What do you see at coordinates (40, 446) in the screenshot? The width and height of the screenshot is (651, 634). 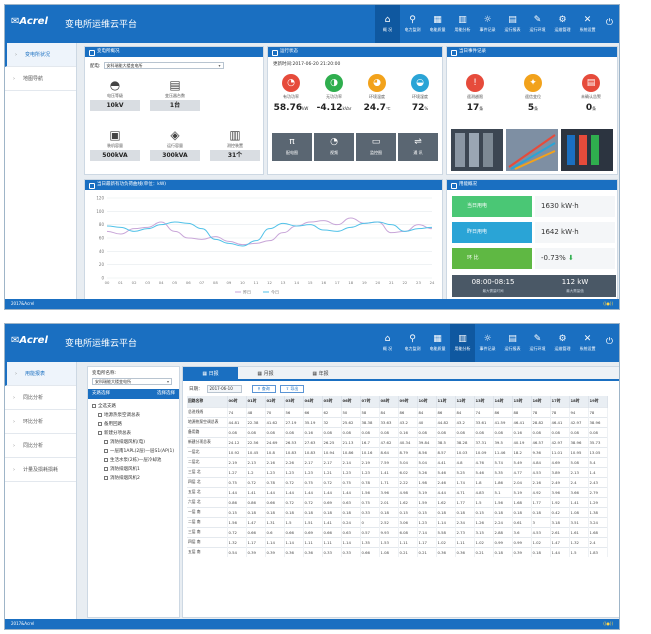 I see `sidebar-item-compare-analysis: › 同比分析` at bounding box center [40, 446].